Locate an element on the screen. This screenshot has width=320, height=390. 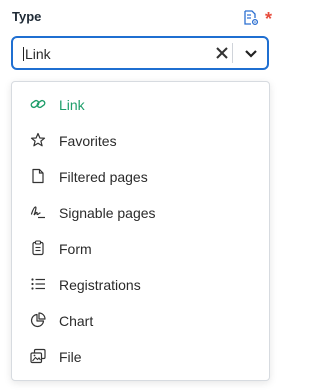
clipboard-icon is located at coordinates (38, 248).